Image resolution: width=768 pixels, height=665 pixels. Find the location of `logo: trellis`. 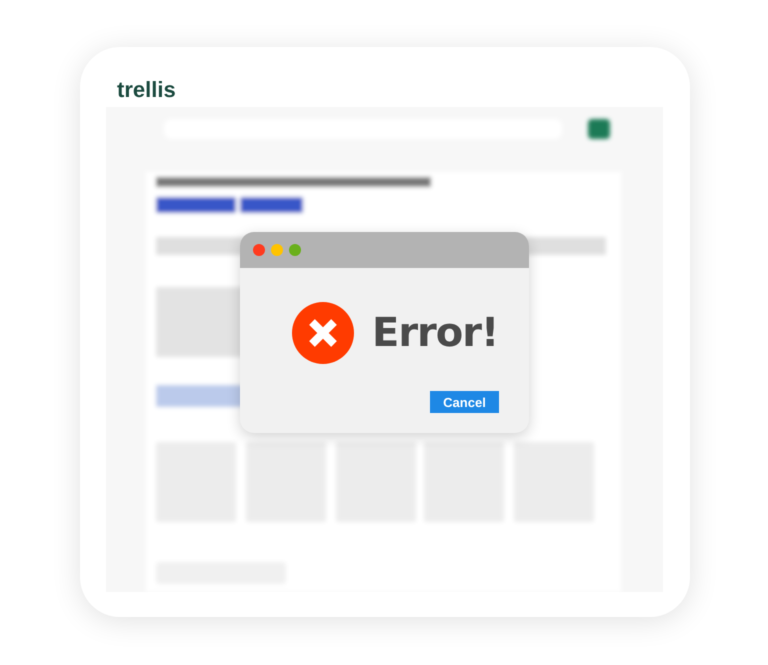

logo: trellis is located at coordinates (147, 90).